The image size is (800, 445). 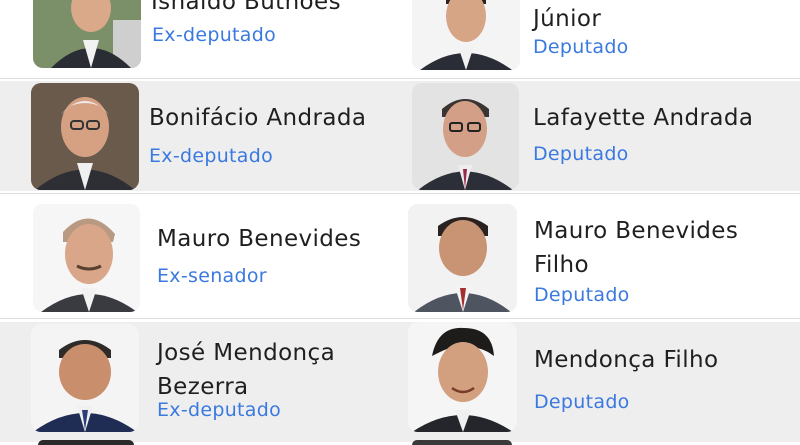 I want to click on politician-card: Bonifácio Andrada Ex-deputado, so click(x=200, y=136).